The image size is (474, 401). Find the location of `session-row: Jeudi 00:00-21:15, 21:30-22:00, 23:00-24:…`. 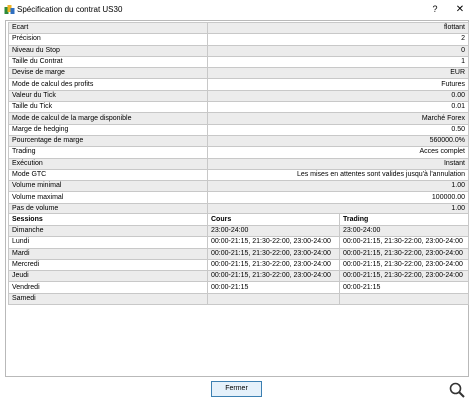

session-row: Jeudi 00:00-21:15, 21:30-22:00, 23:00-24:… is located at coordinates (238, 276).